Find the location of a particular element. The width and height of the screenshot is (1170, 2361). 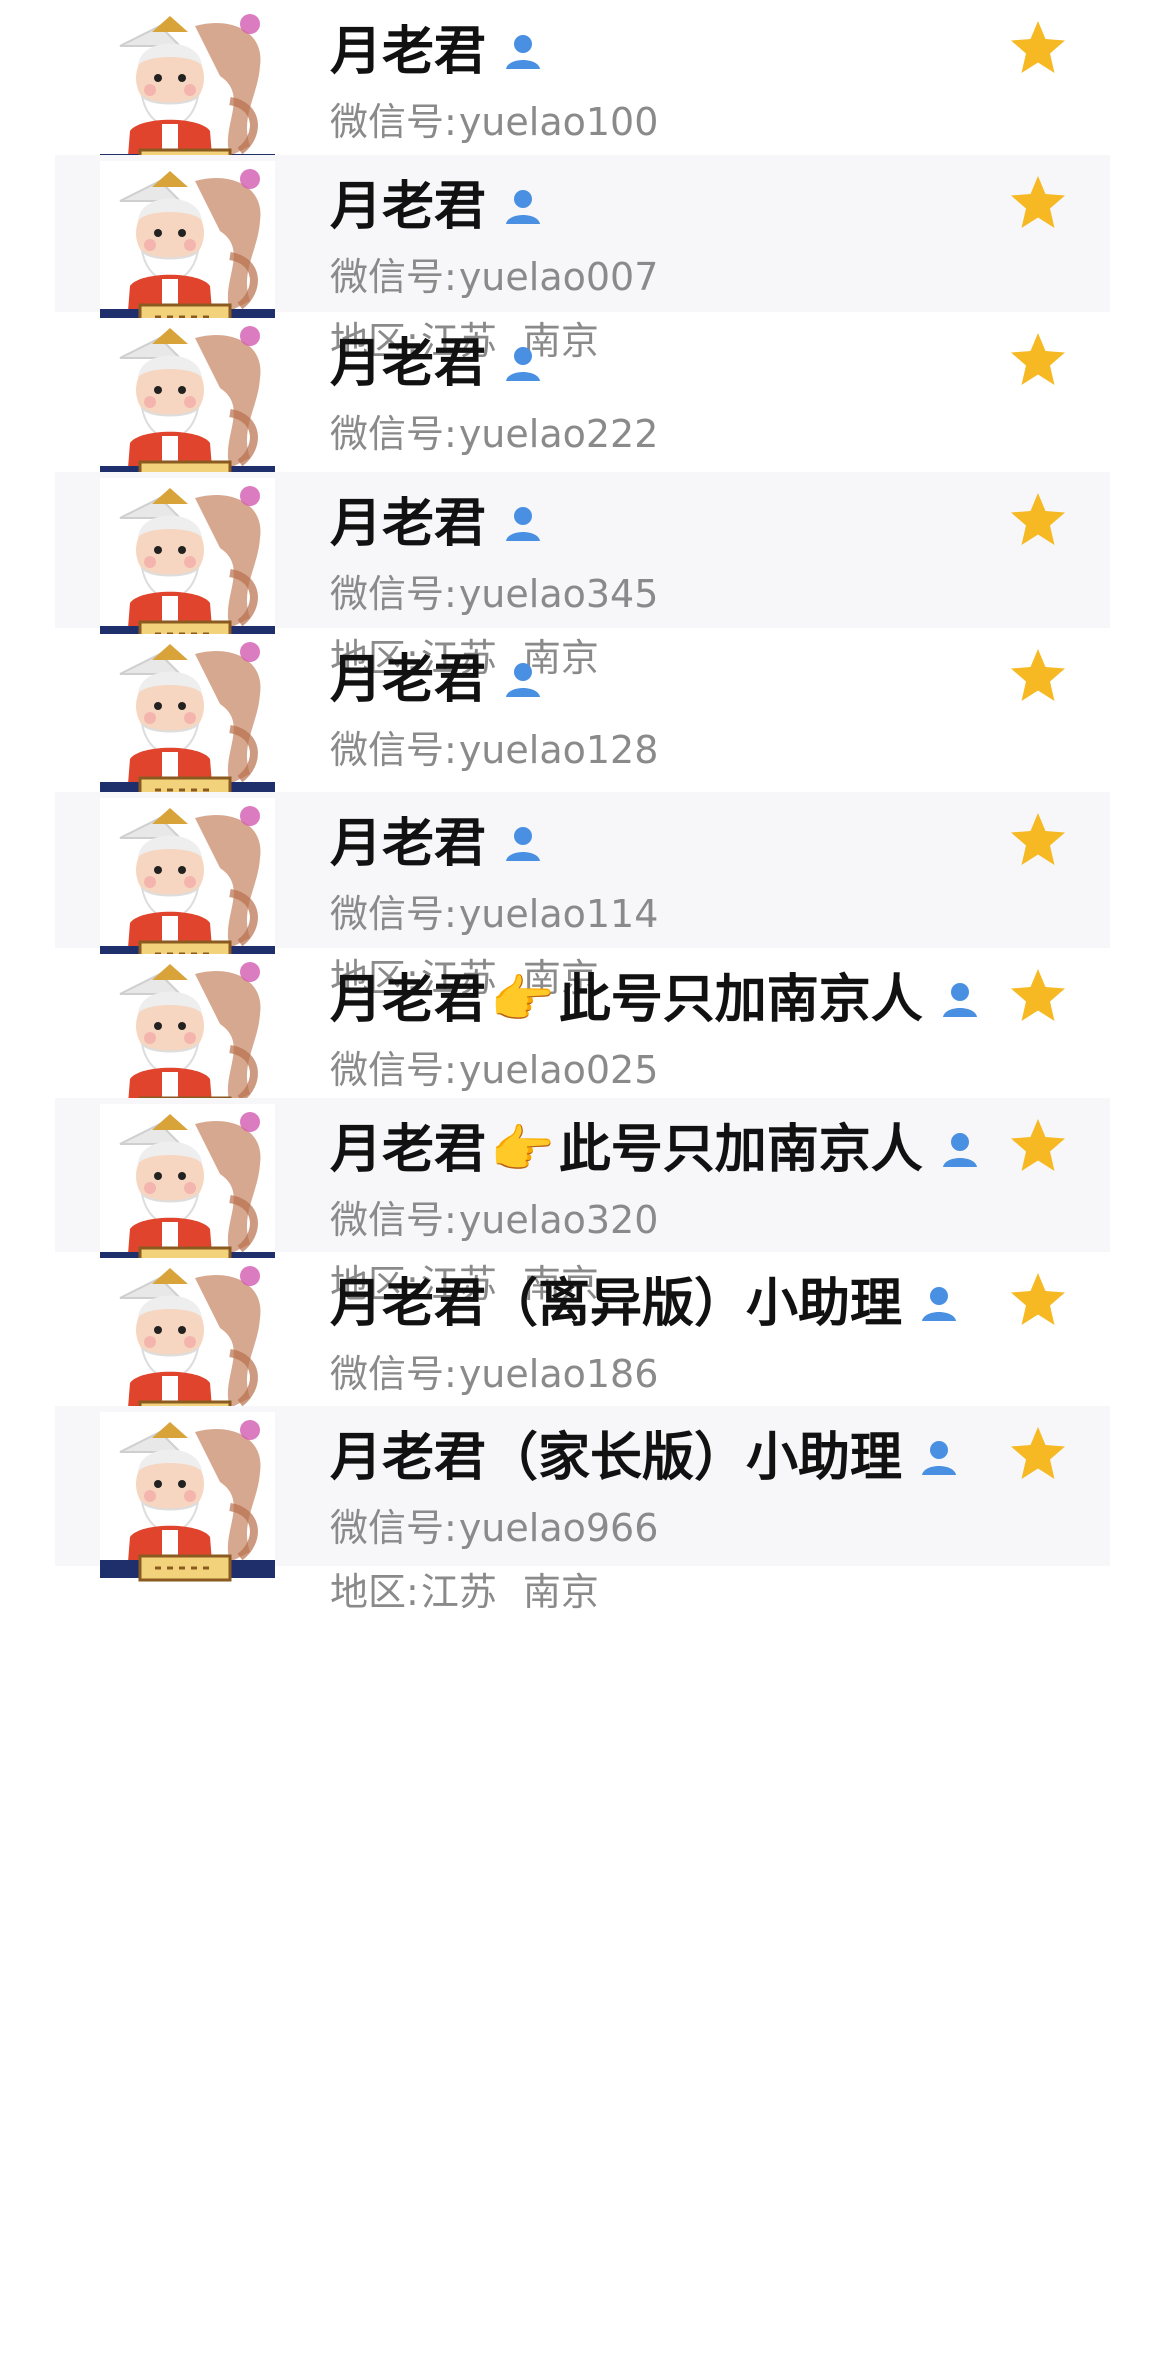

contact-row: 月老君👉此号只加南京人 微信号:yuelao025地区:江苏南京 is located at coordinates (585, 1052).